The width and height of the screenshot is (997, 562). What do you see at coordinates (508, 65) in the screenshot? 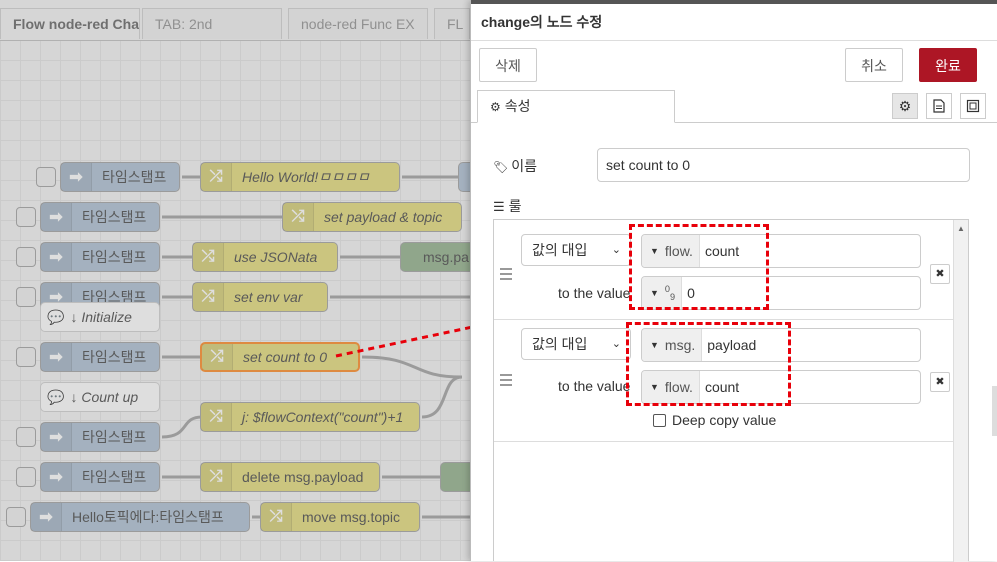
I see `delete-button: 삭제` at bounding box center [508, 65].